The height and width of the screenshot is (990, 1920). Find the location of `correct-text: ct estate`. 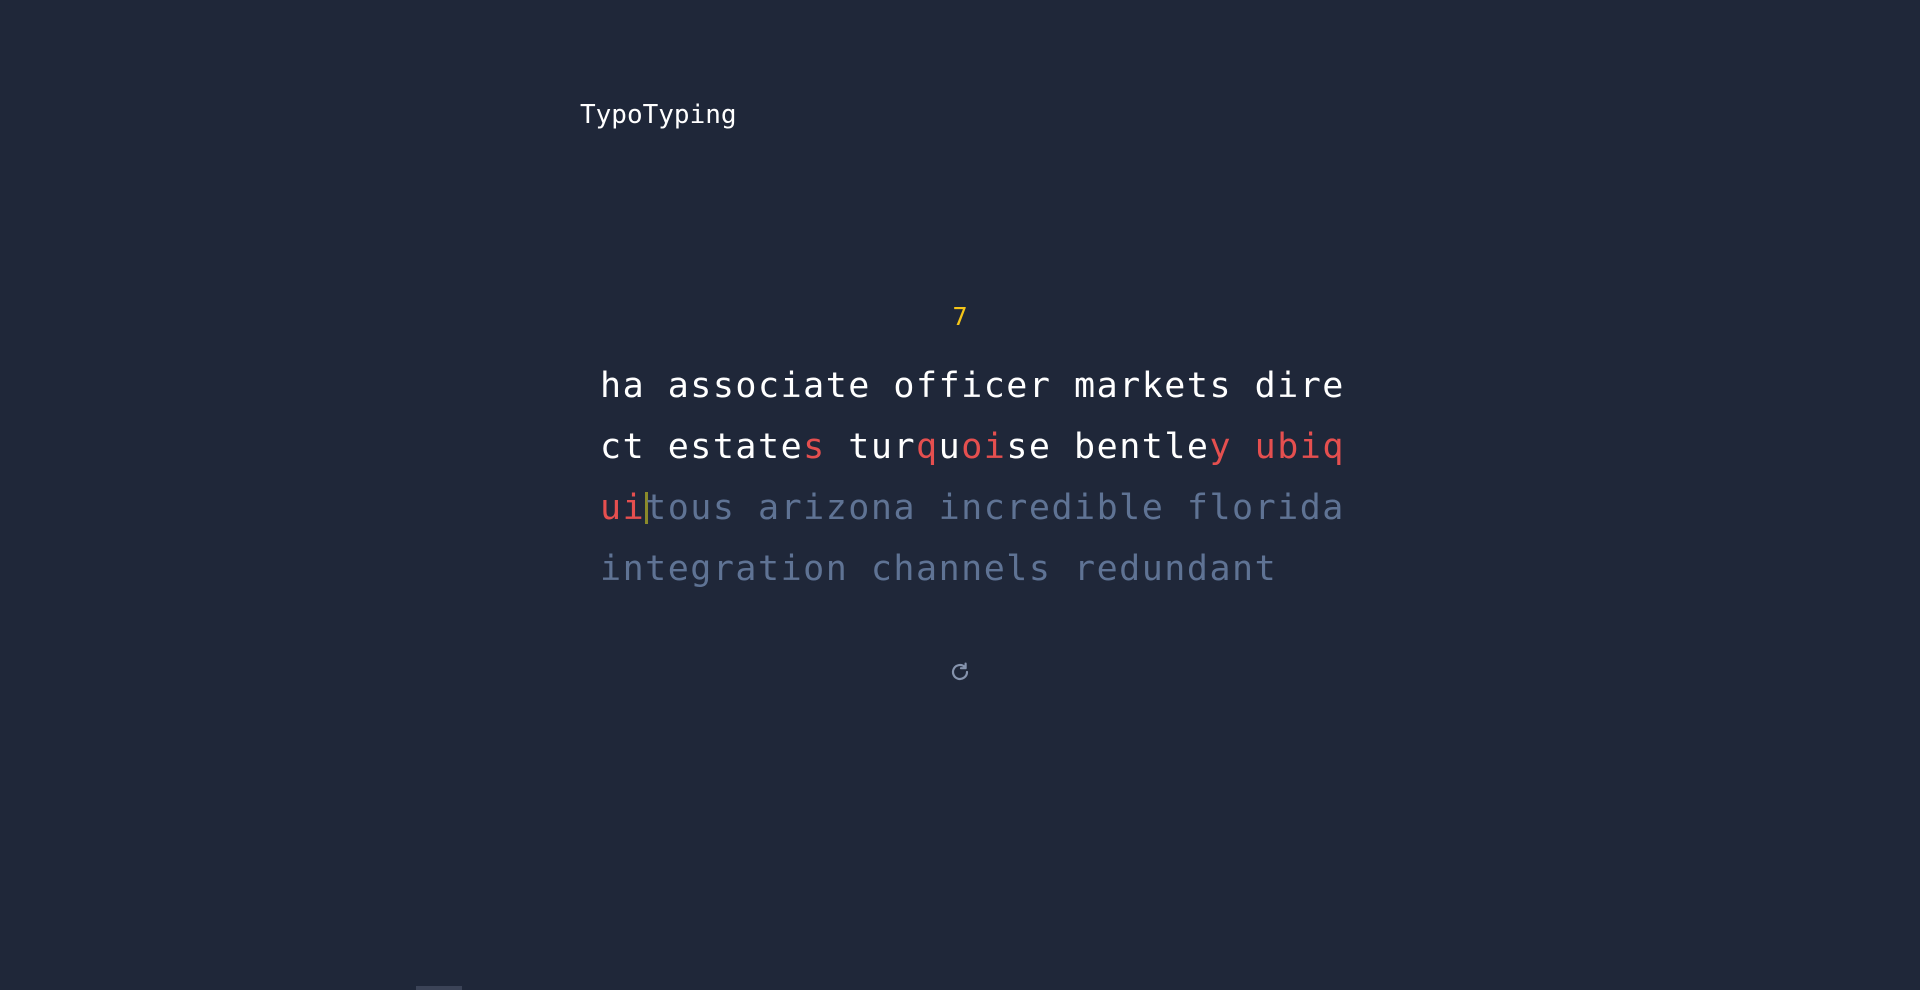

correct-text: ct estate is located at coordinates (702, 447).